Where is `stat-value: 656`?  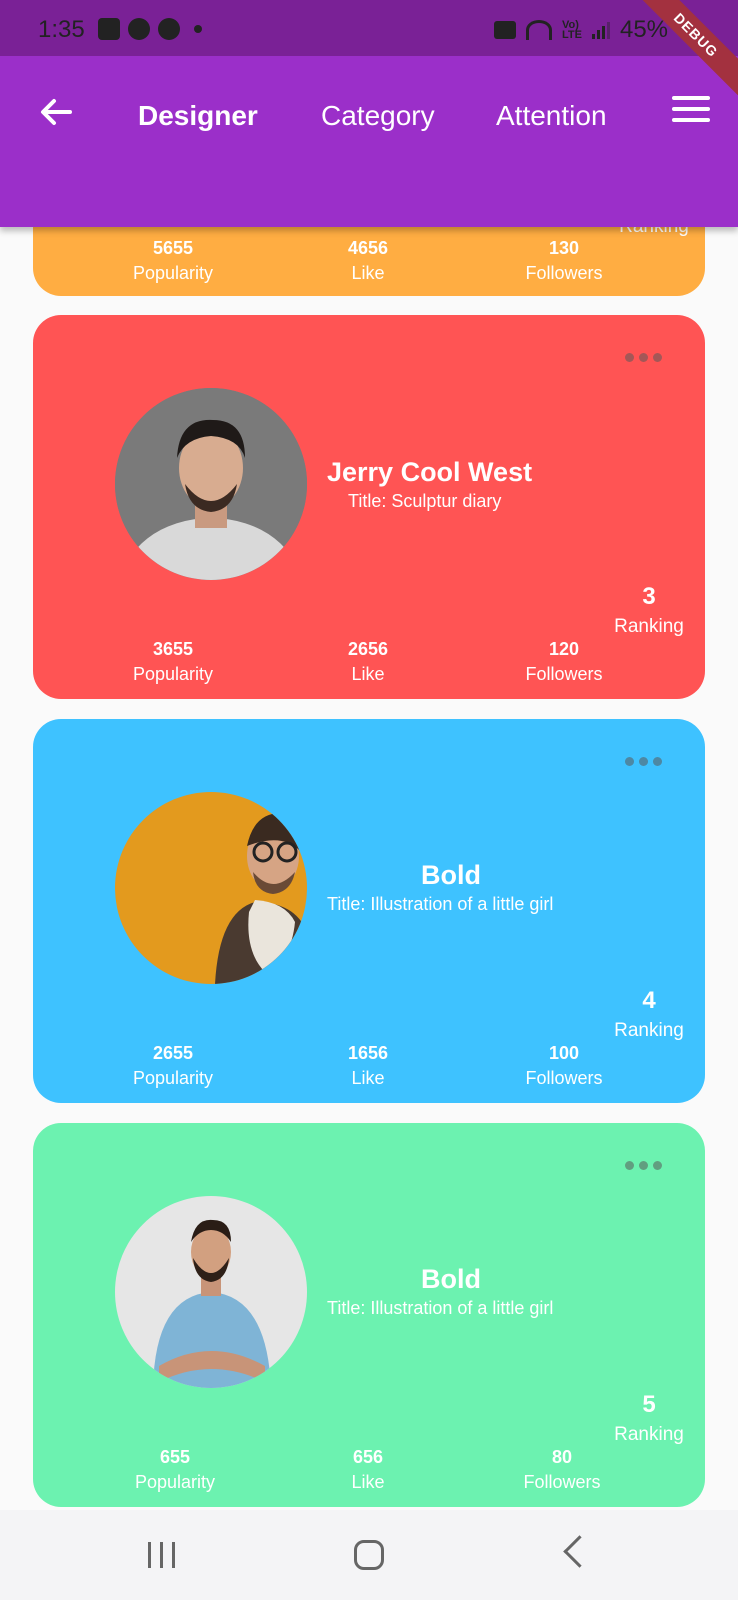 stat-value: 656 is located at coordinates (368, 1457).